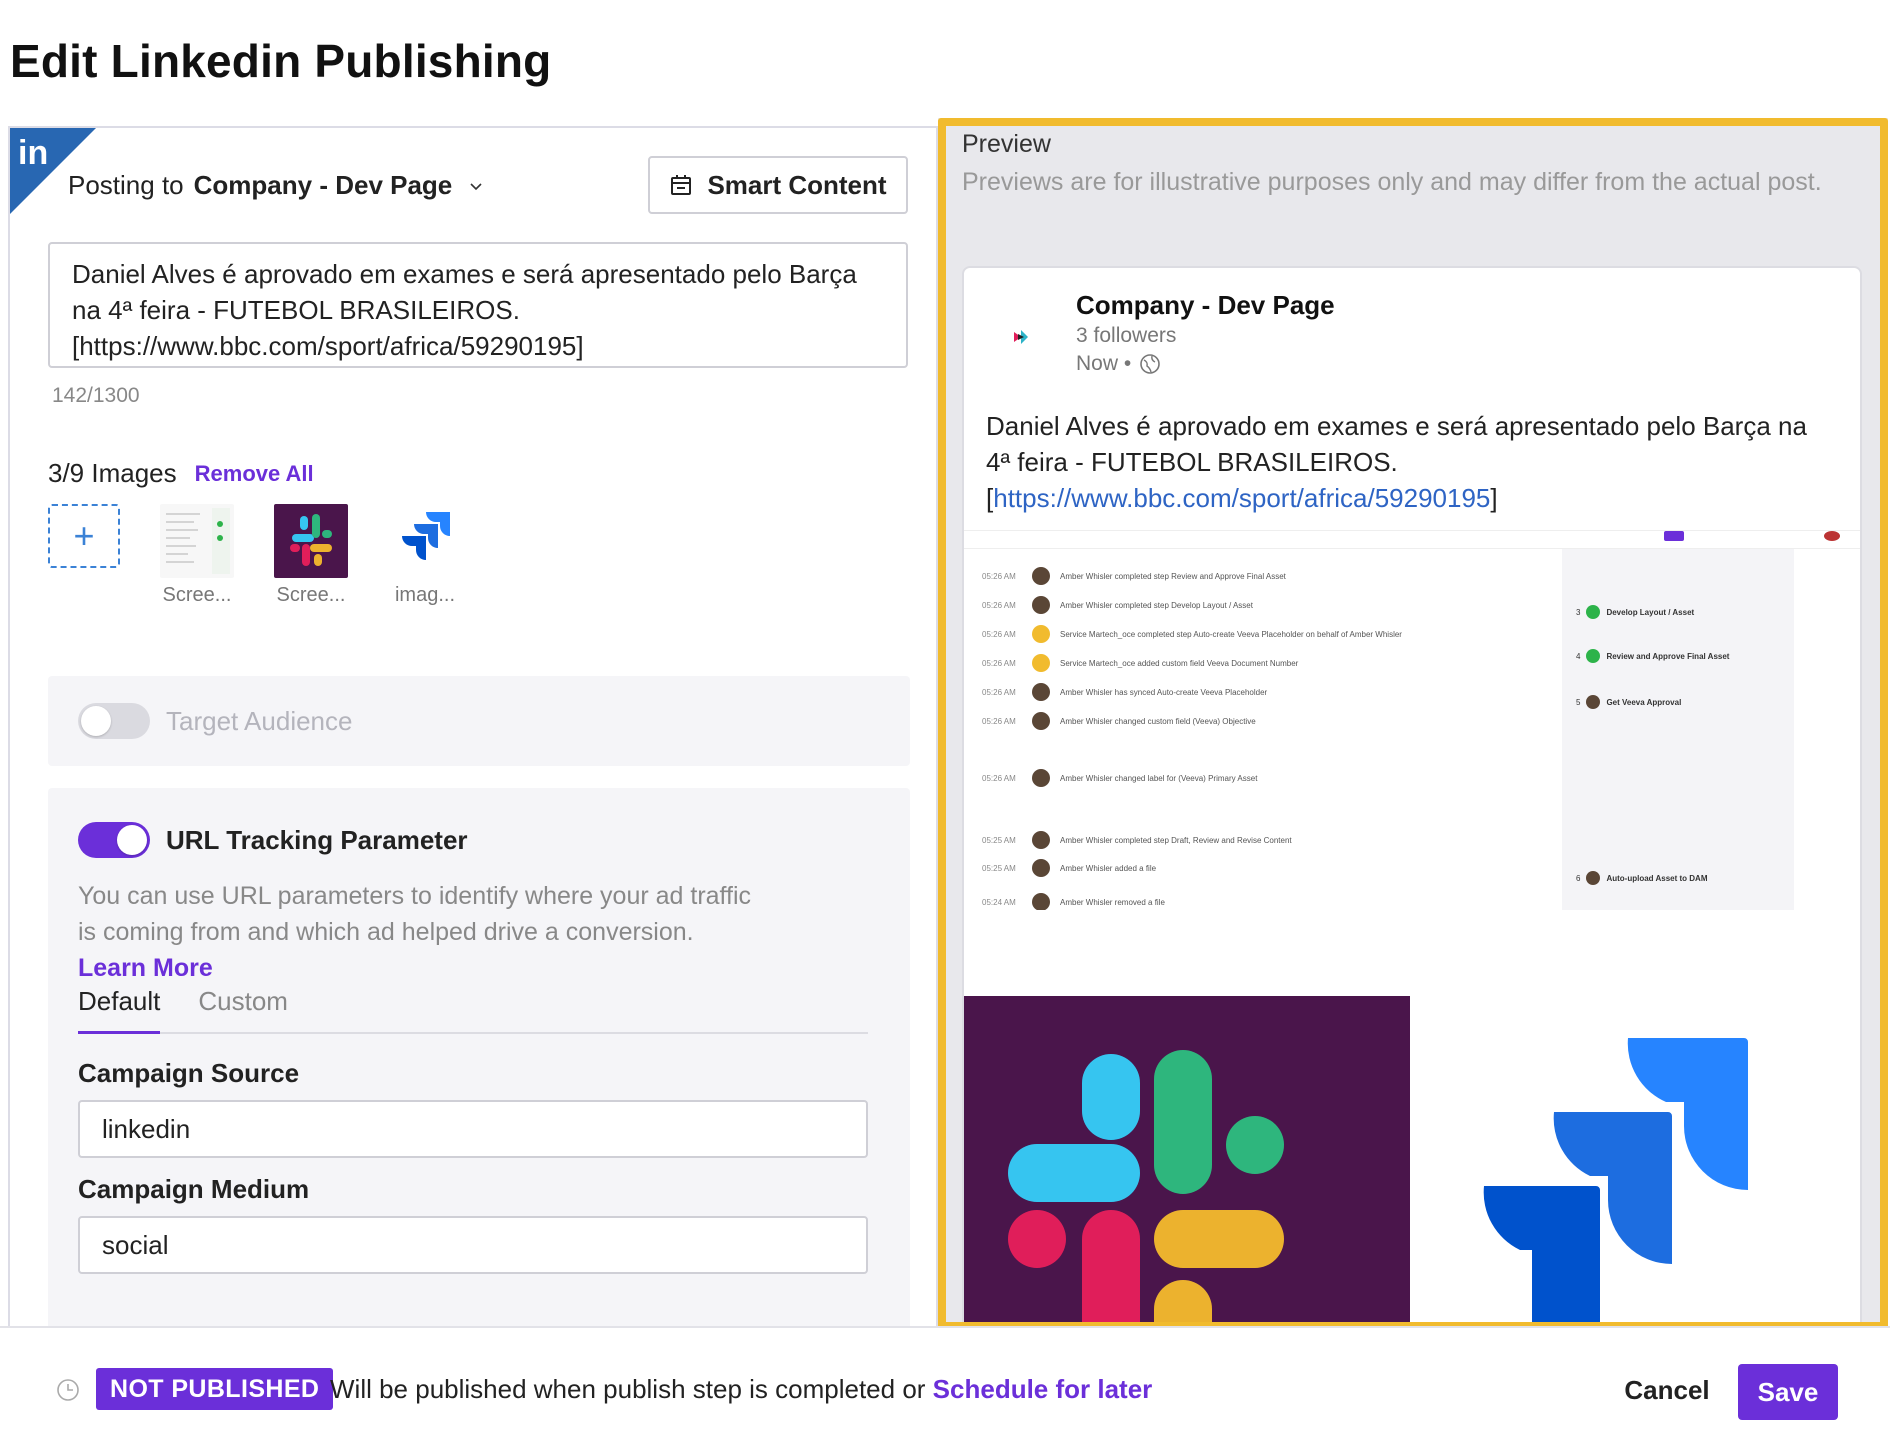 The height and width of the screenshot is (1443, 1890). I want to click on learn-more-link: Learn More, so click(145, 968).